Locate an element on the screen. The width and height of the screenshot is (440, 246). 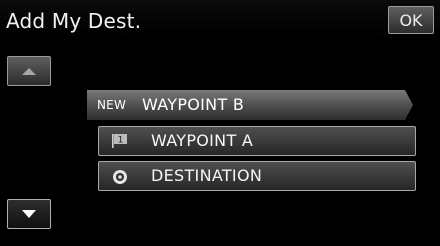
list-item-waypoint-b: NEW WAYPOINT B is located at coordinates (252, 105).